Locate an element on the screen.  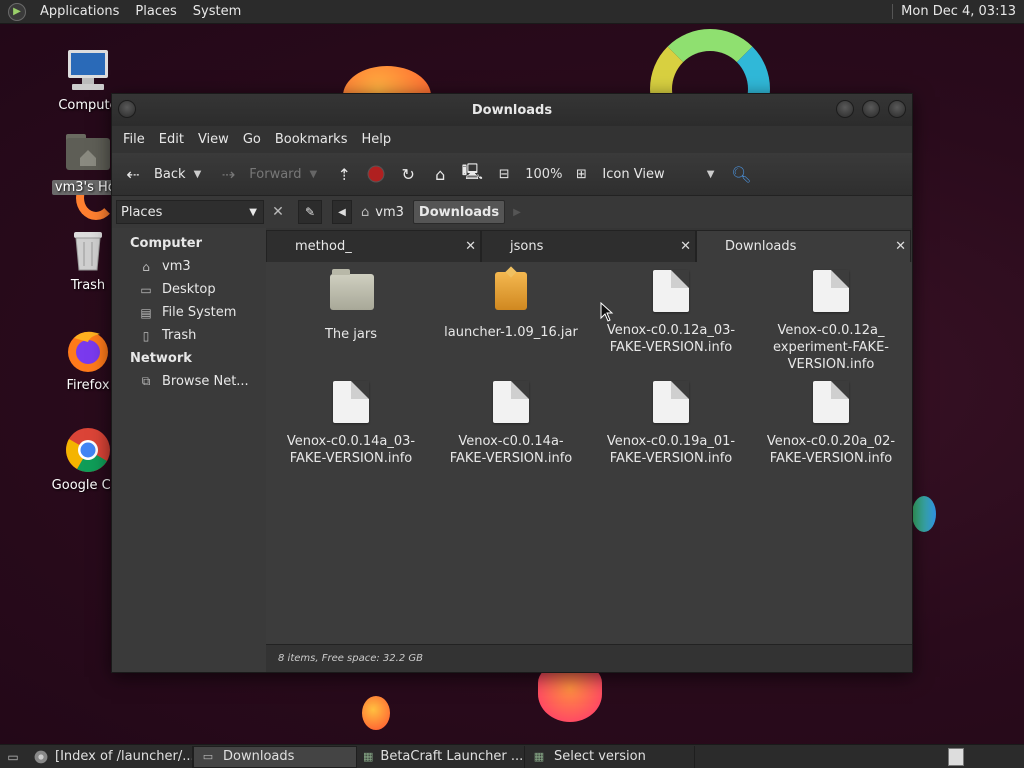
mint-menu-icon: ▶ is located at coordinates (17, 11).